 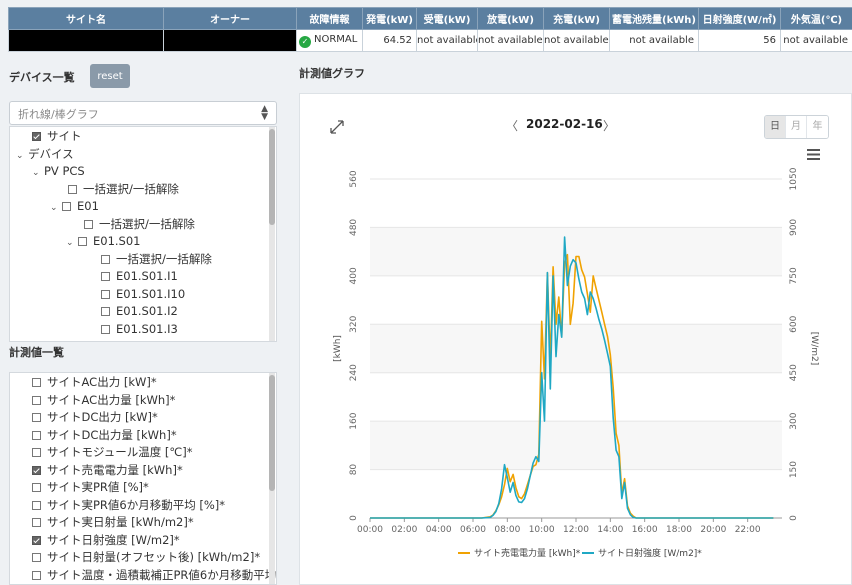 I want to click on header-battery: 蓄電池残量(kWh), so click(x=654, y=18).